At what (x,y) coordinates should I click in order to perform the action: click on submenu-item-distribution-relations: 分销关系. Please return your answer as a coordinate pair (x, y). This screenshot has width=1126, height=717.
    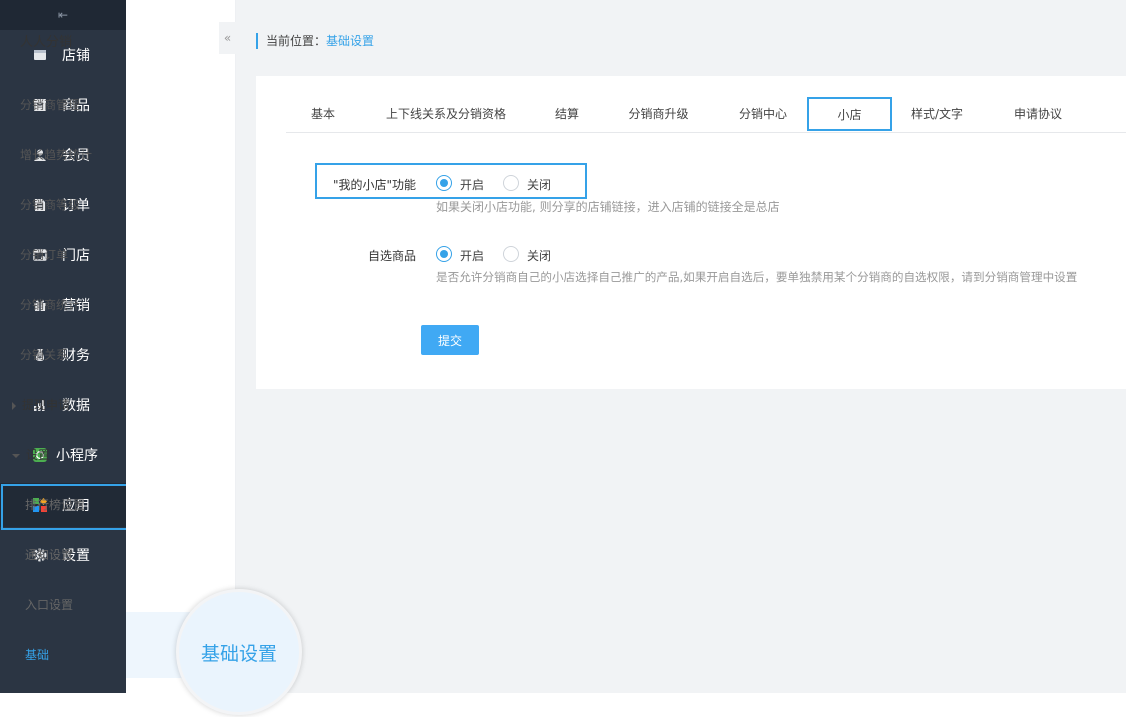
    Looking at the image, I should click on (44, 354).